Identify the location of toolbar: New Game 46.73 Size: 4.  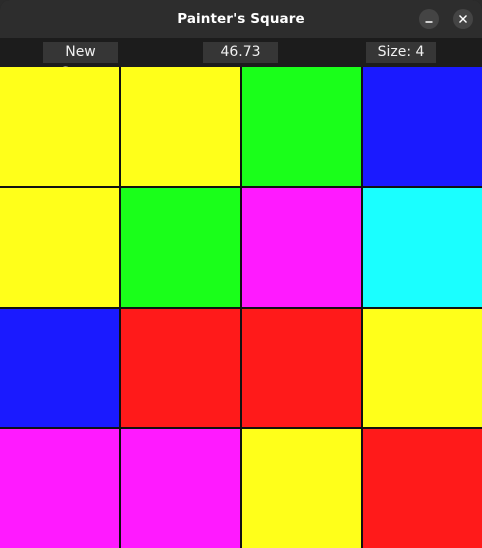
(241, 59).